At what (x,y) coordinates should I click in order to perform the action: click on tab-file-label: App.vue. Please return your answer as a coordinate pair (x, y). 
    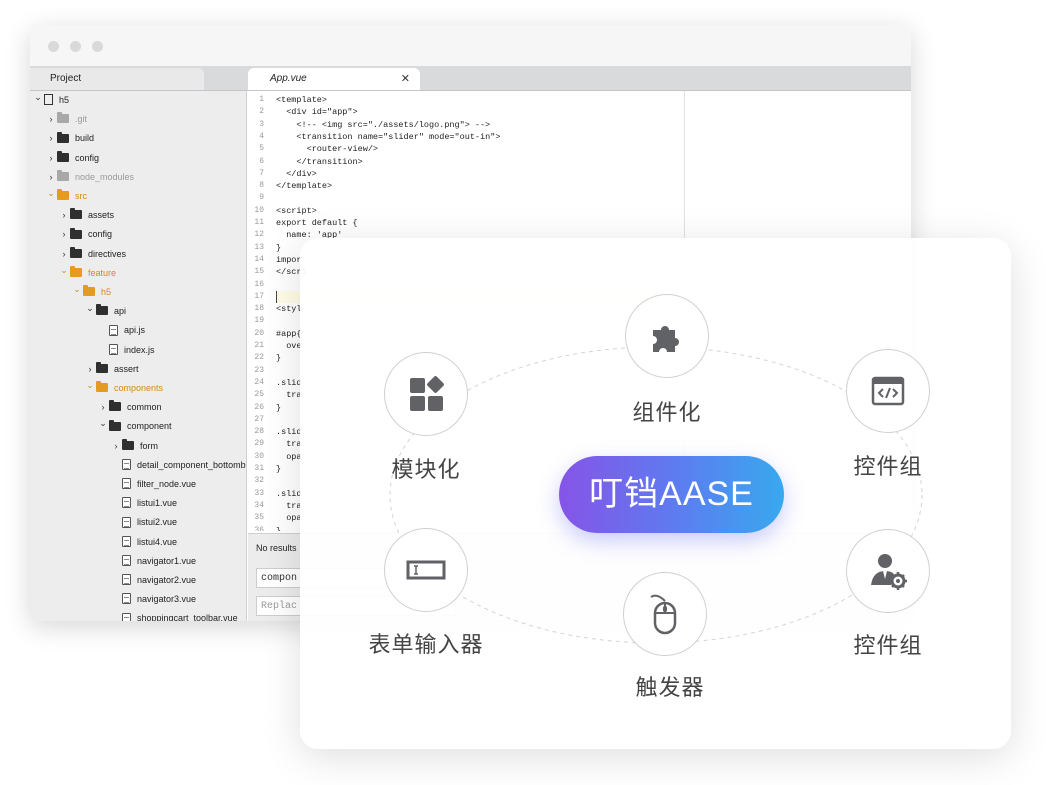
    Looking at the image, I should click on (288, 78).